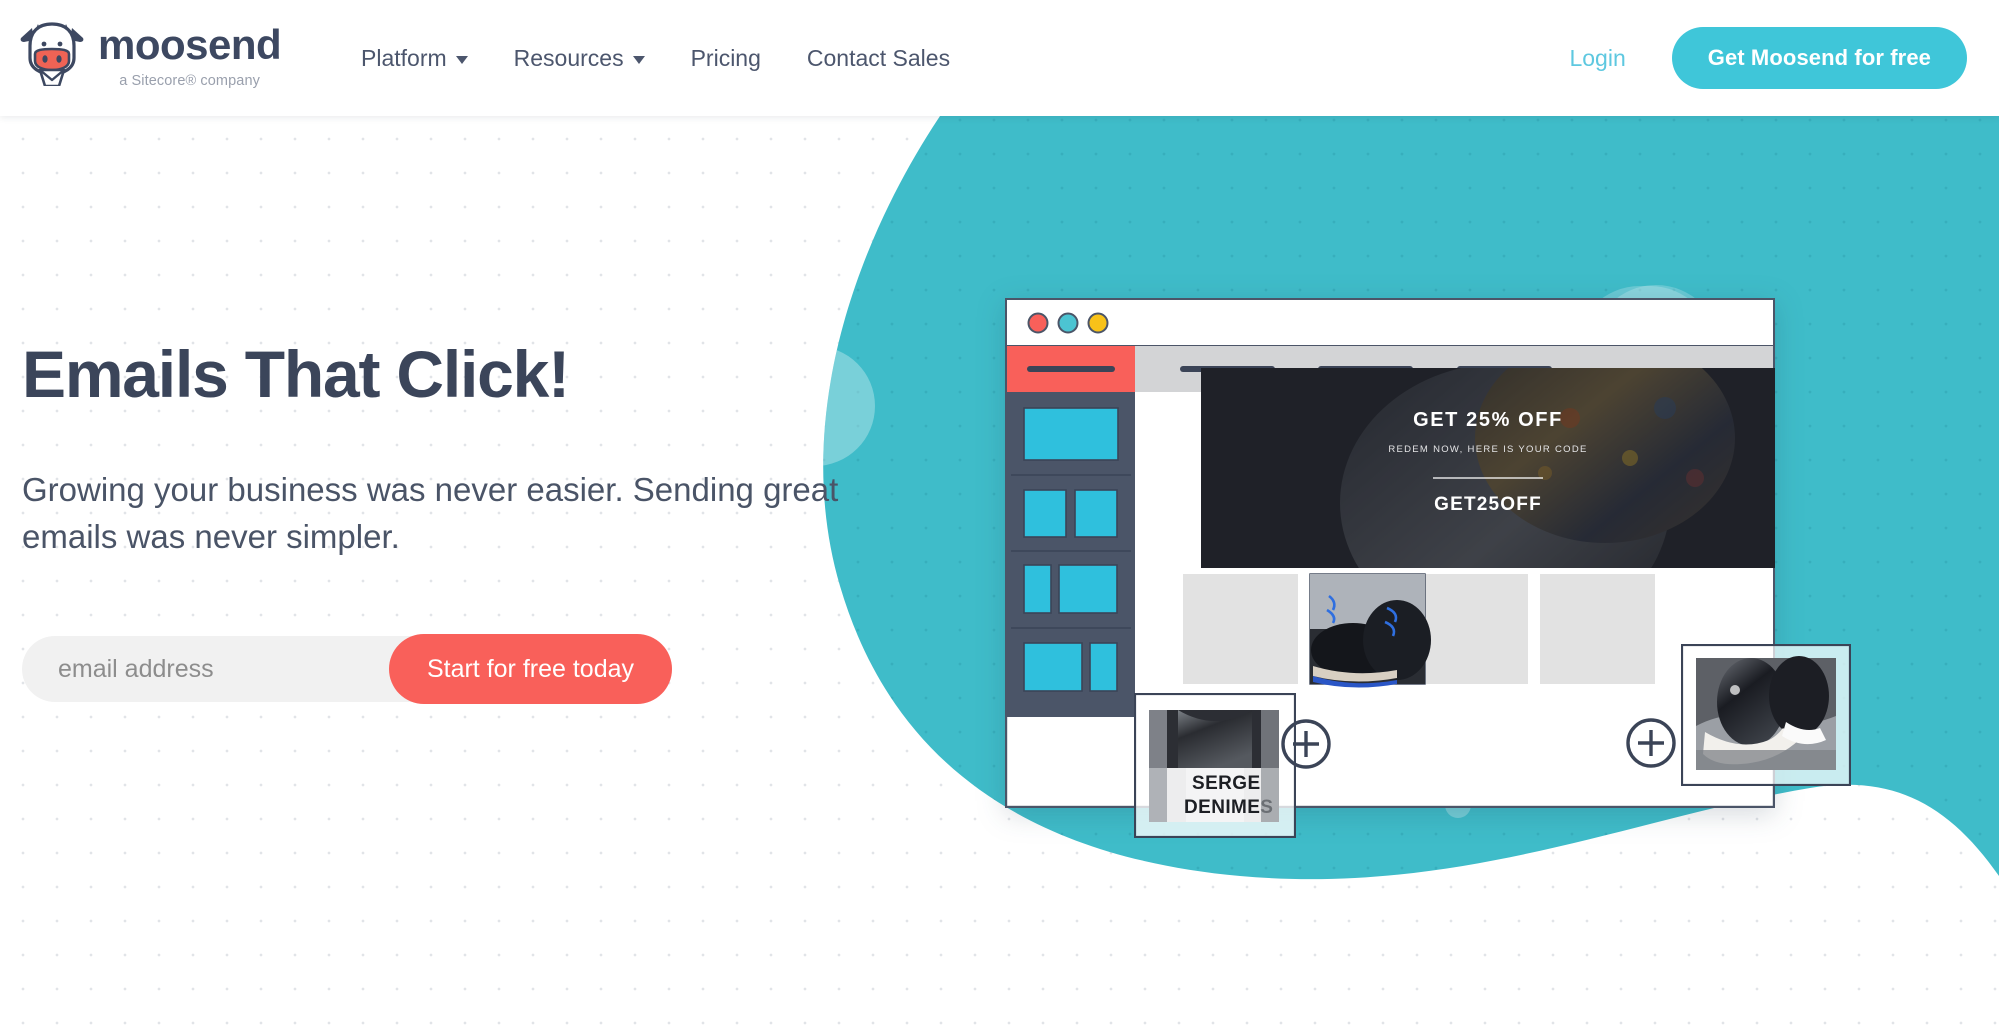 The width and height of the screenshot is (1999, 1032). What do you see at coordinates (1215, 765) in the screenshot?
I see `dragged-tshirt-card: SERGE DENIMES` at bounding box center [1215, 765].